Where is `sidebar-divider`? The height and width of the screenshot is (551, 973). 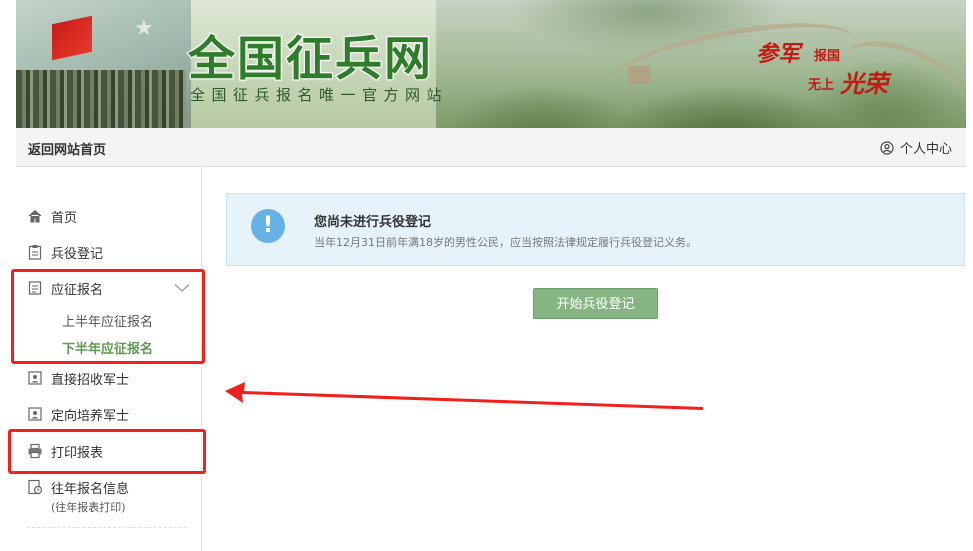
sidebar-divider is located at coordinates (107, 527).